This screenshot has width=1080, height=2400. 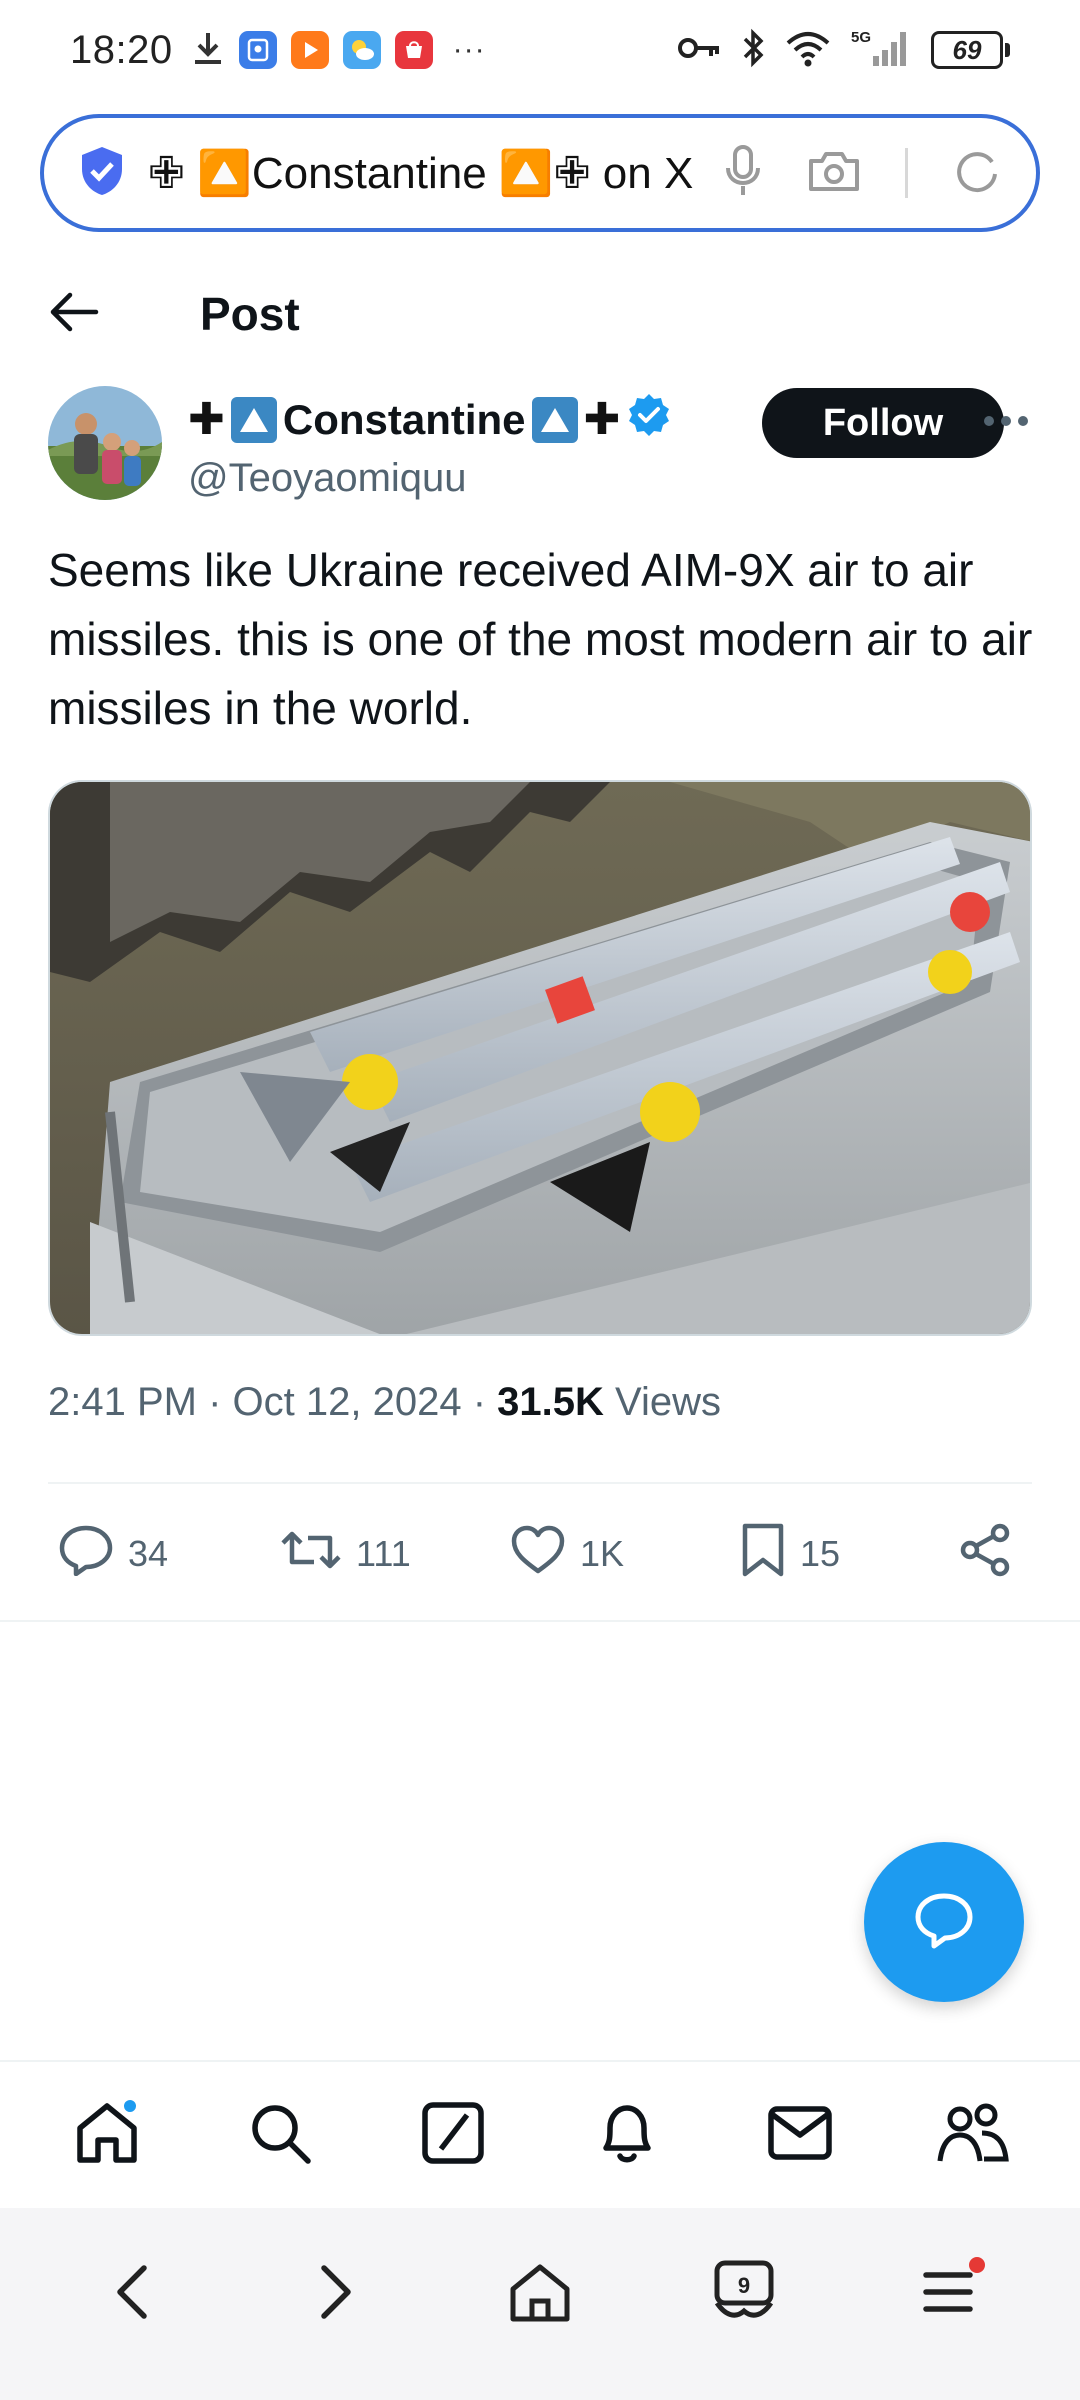 I want to click on compose-reply-button, so click(x=944, y=1922).